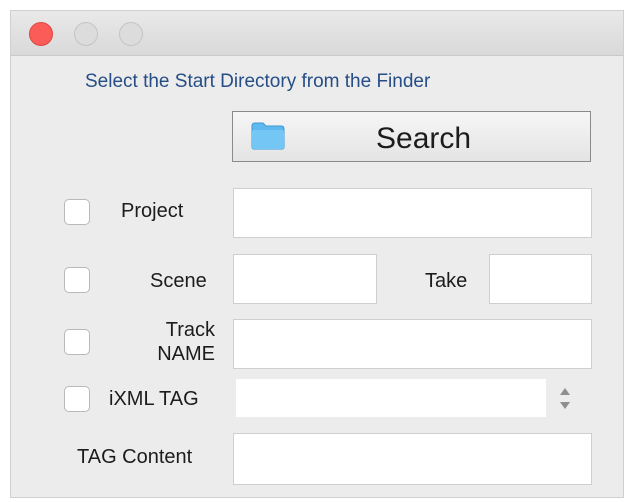  I want to click on ixml-tag-stepper, so click(565, 399).